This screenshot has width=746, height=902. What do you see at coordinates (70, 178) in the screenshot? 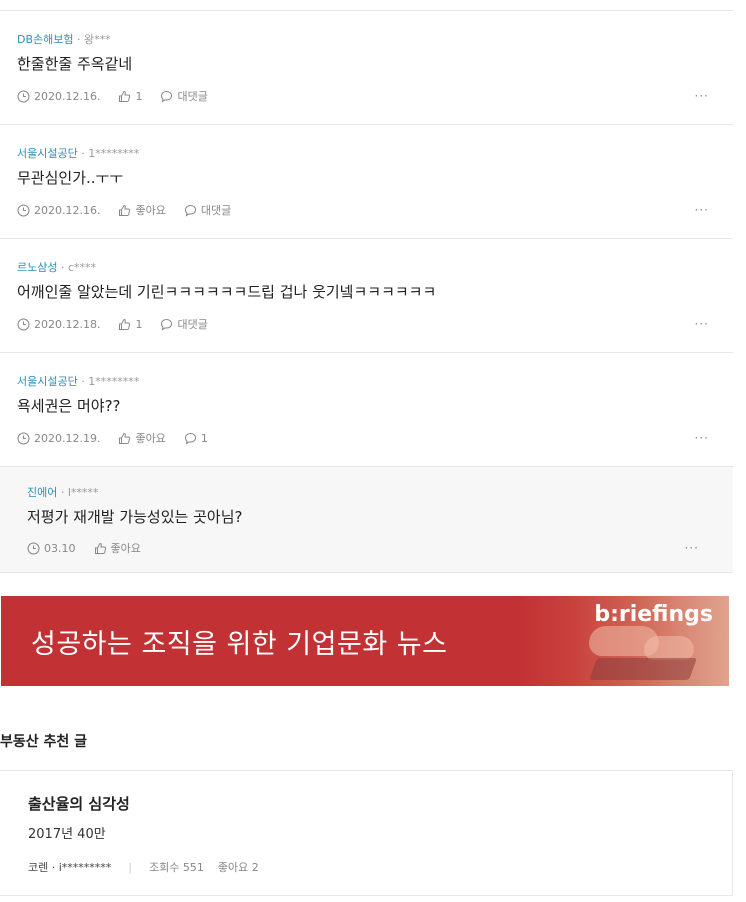
I see `comment-text: 무관심인가..ㅜㅜ` at bounding box center [70, 178].